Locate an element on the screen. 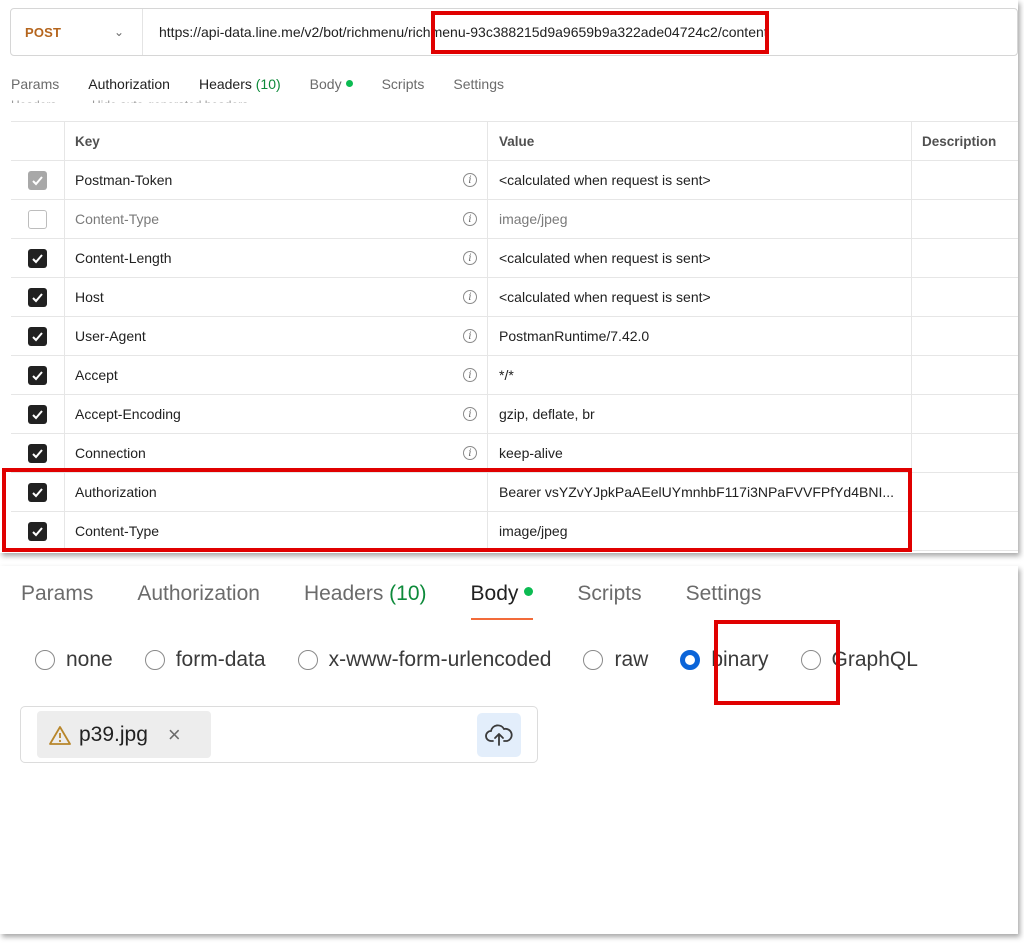 The height and width of the screenshot is (943, 1024). key-cell: Postman-Token i is located at coordinates (276, 180).